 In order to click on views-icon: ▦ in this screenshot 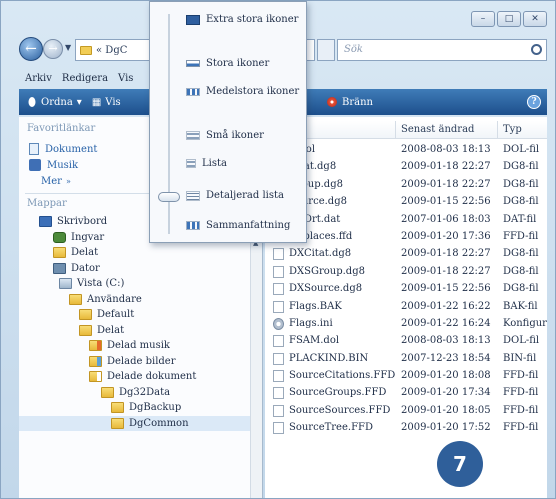, I will do `click(96, 102)`.